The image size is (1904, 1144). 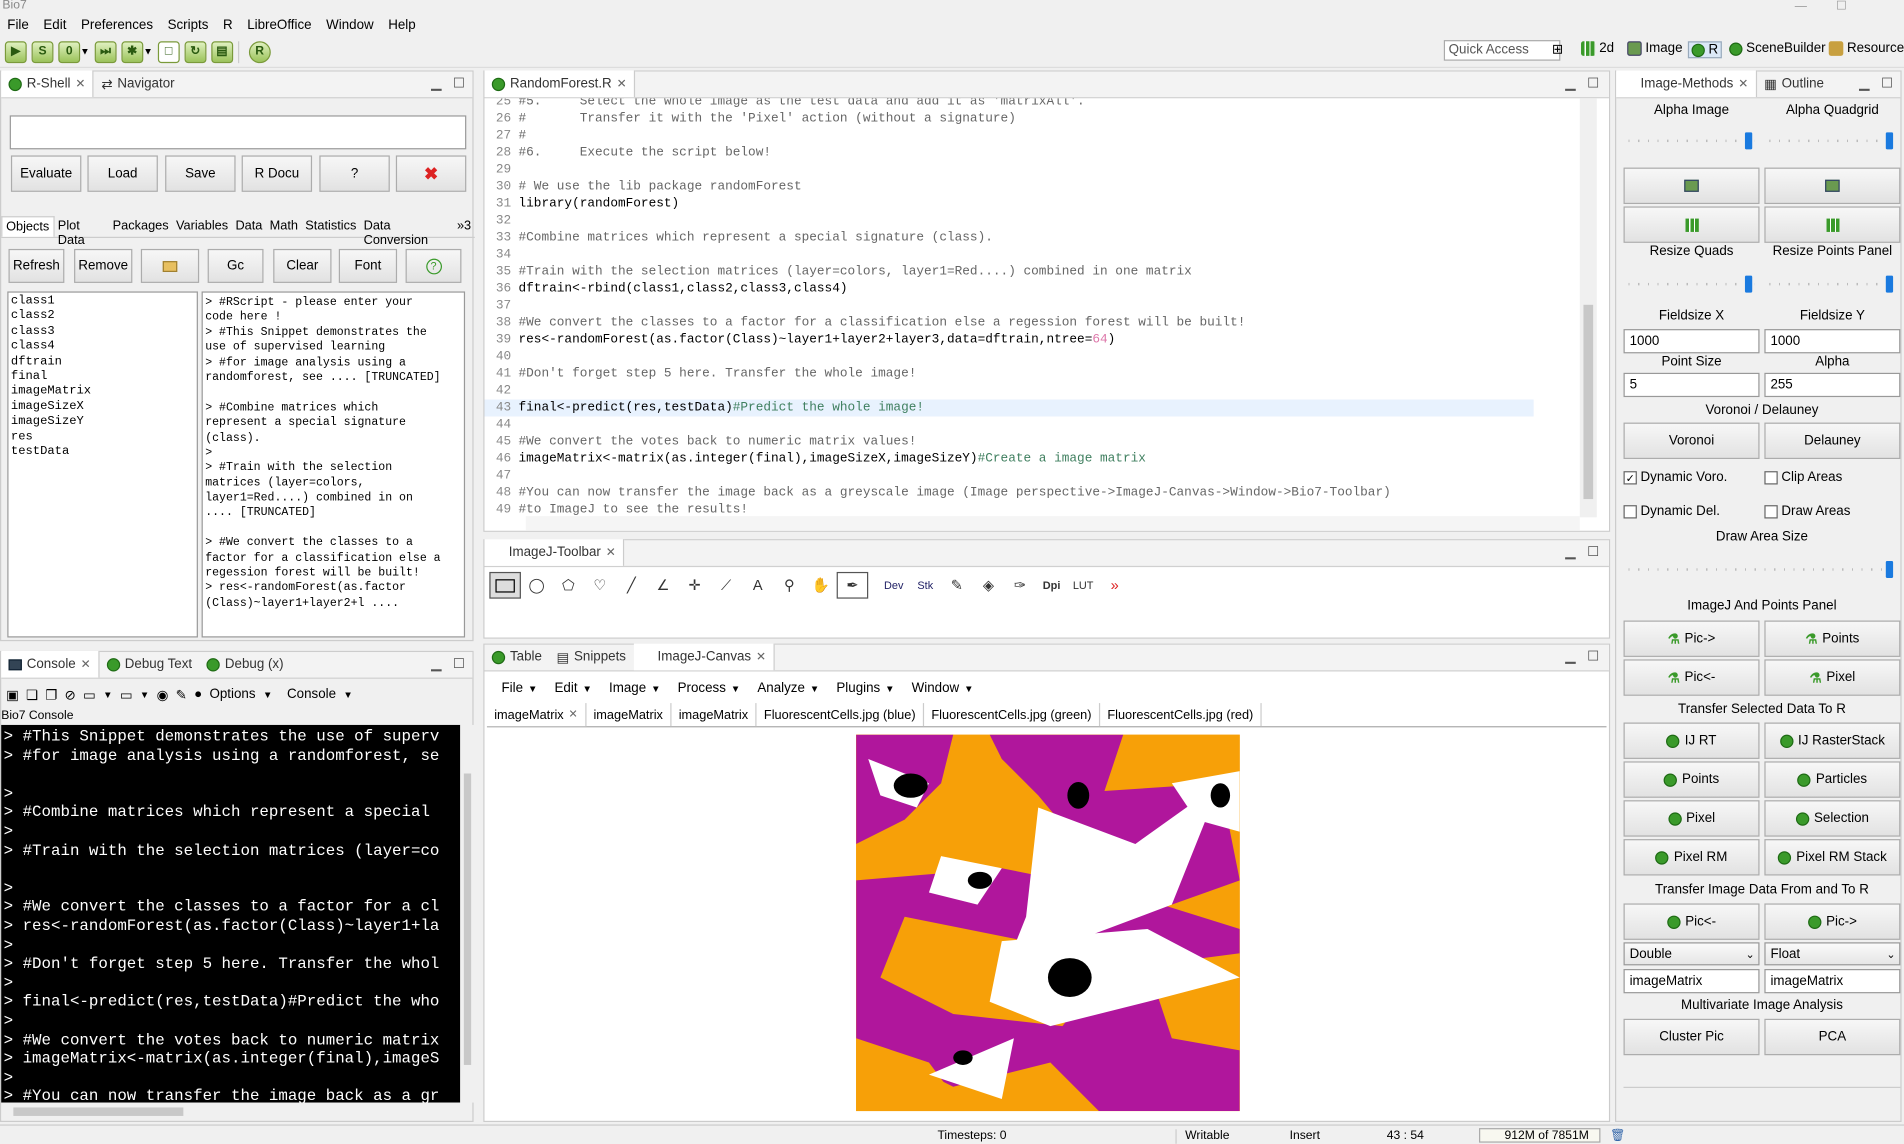 What do you see at coordinates (406, 232) in the screenshot?
I see `subtab-7: Data Conversion` at bounding box center [406, 232].